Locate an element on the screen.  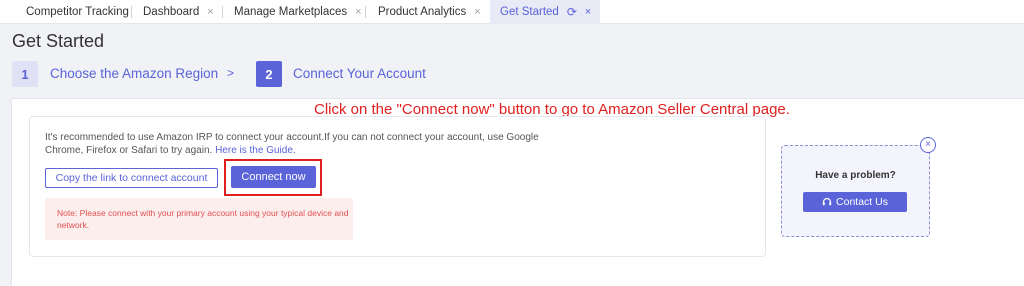
tab-label: Dashboard is located at coordinates (171, 12).